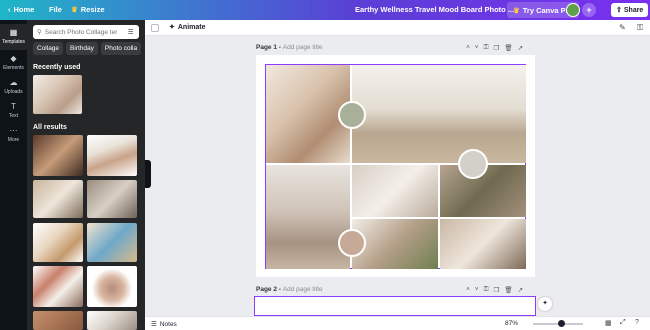  What do you see at coordinates (155, 28) in the screenshot?
I see `select-all-checkbox` at bounding box center [155, 28].